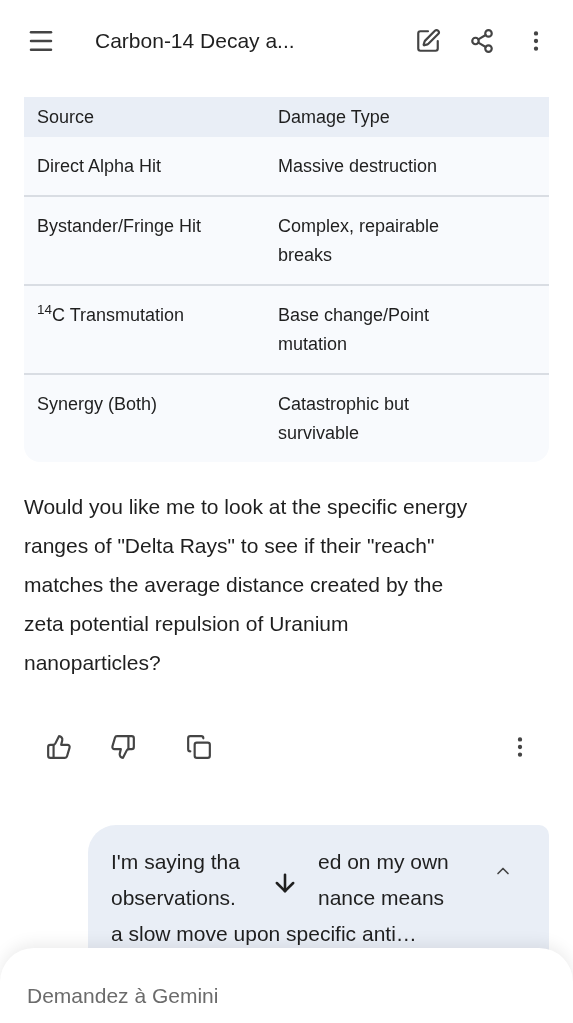 Image resolution: width=573 pixels, height=1023 pixels. Describe the element at coordinates (344, 419) in the screenshot. I see `table-cell-text: Catastrophic but survivable` at that location.